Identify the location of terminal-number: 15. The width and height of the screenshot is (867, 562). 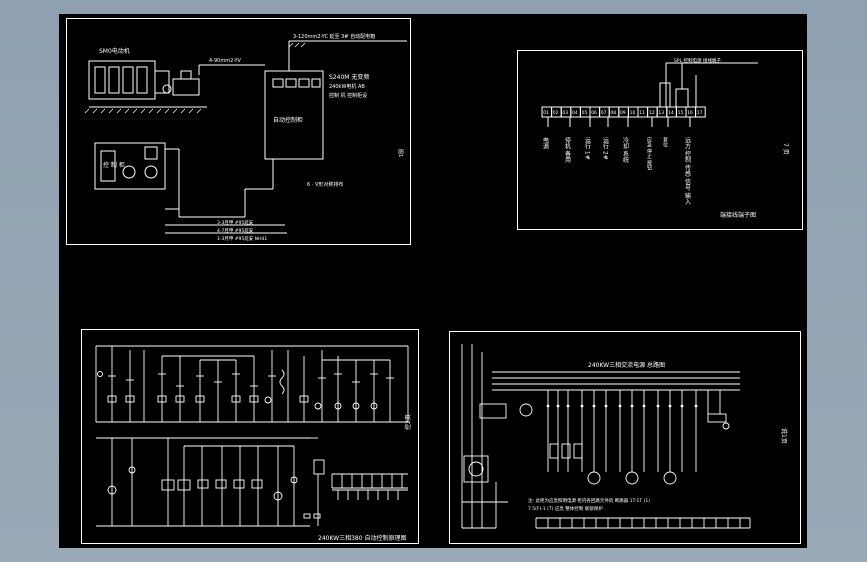
(681, 113).